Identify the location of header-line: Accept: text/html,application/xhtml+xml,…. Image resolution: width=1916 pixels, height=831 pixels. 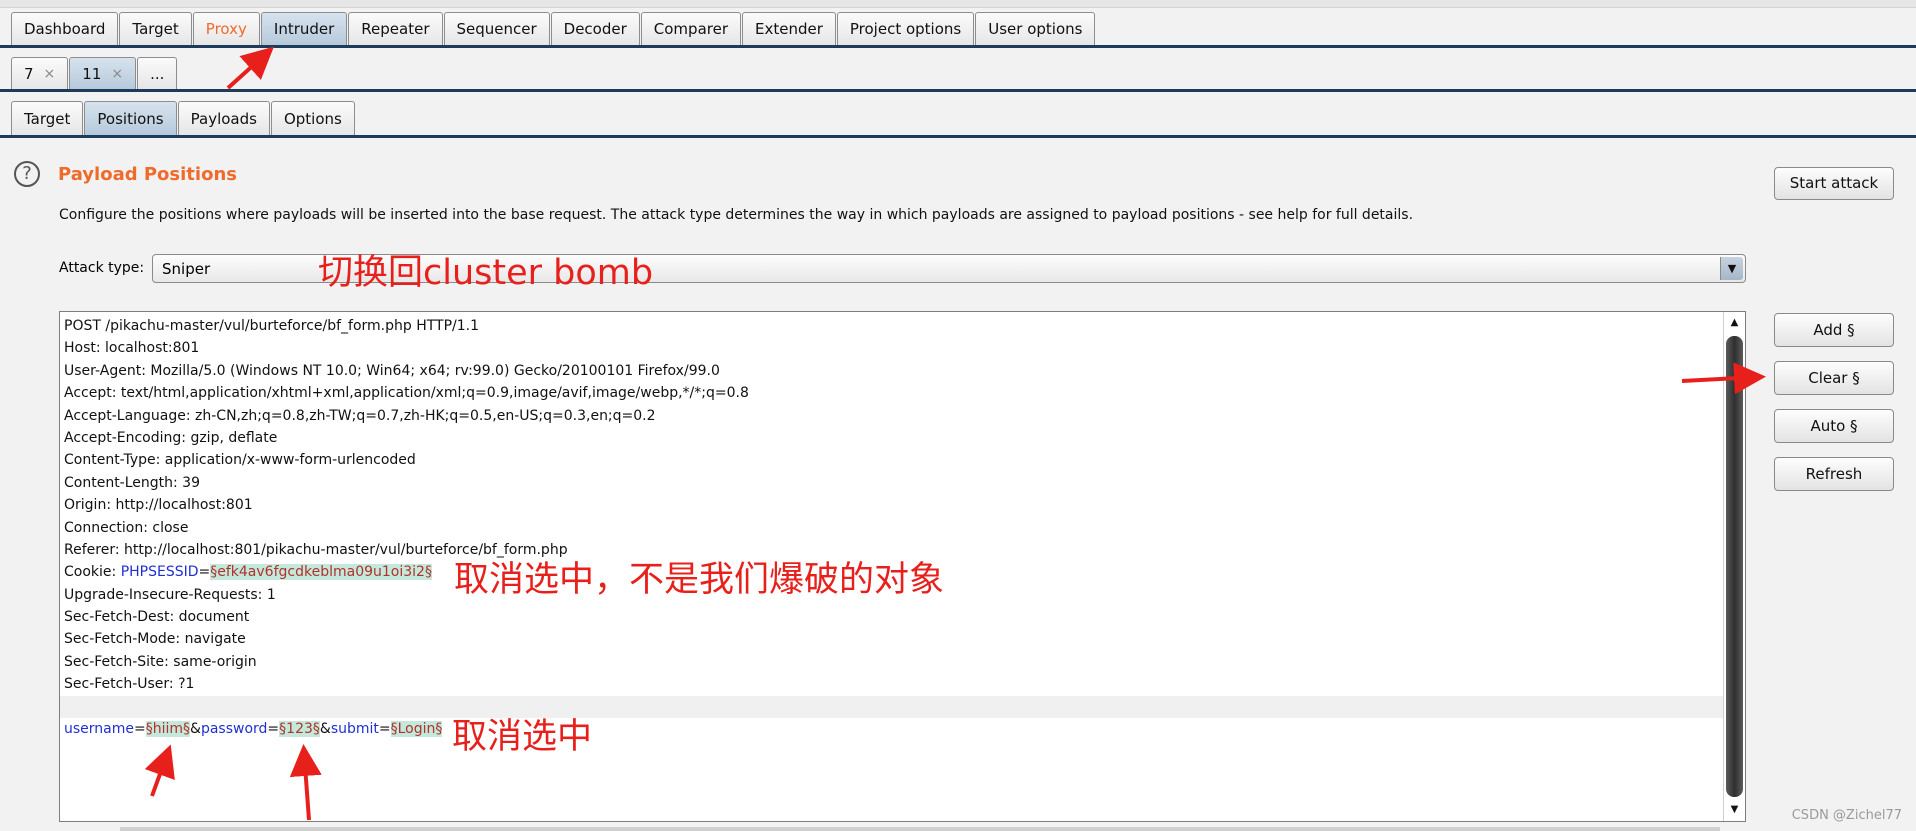
(406, 393).